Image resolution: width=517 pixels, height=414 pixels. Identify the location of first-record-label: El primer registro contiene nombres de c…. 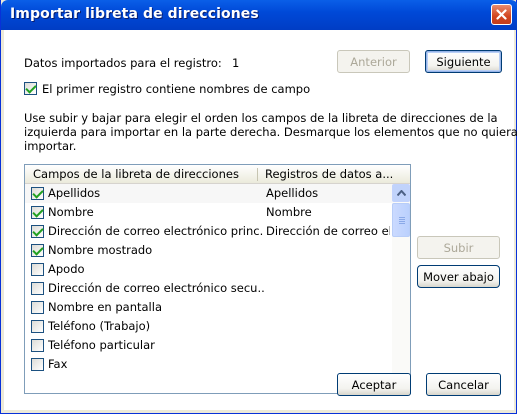
(176, 89).